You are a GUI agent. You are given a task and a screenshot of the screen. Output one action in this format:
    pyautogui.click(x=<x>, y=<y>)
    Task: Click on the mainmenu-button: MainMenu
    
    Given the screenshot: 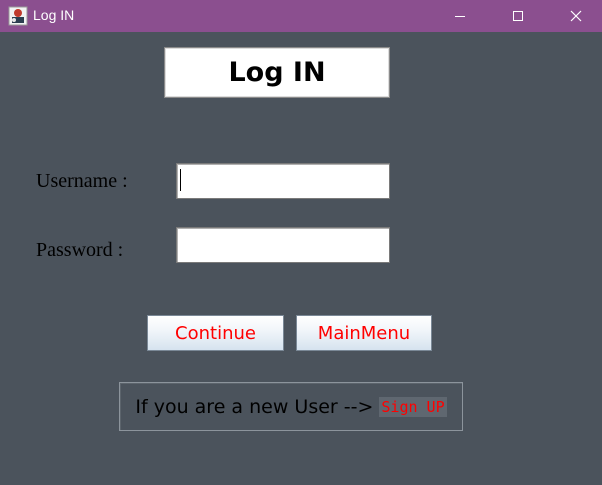 What is the action you would take?
    pyautogui.click(x=364, y=333)
    